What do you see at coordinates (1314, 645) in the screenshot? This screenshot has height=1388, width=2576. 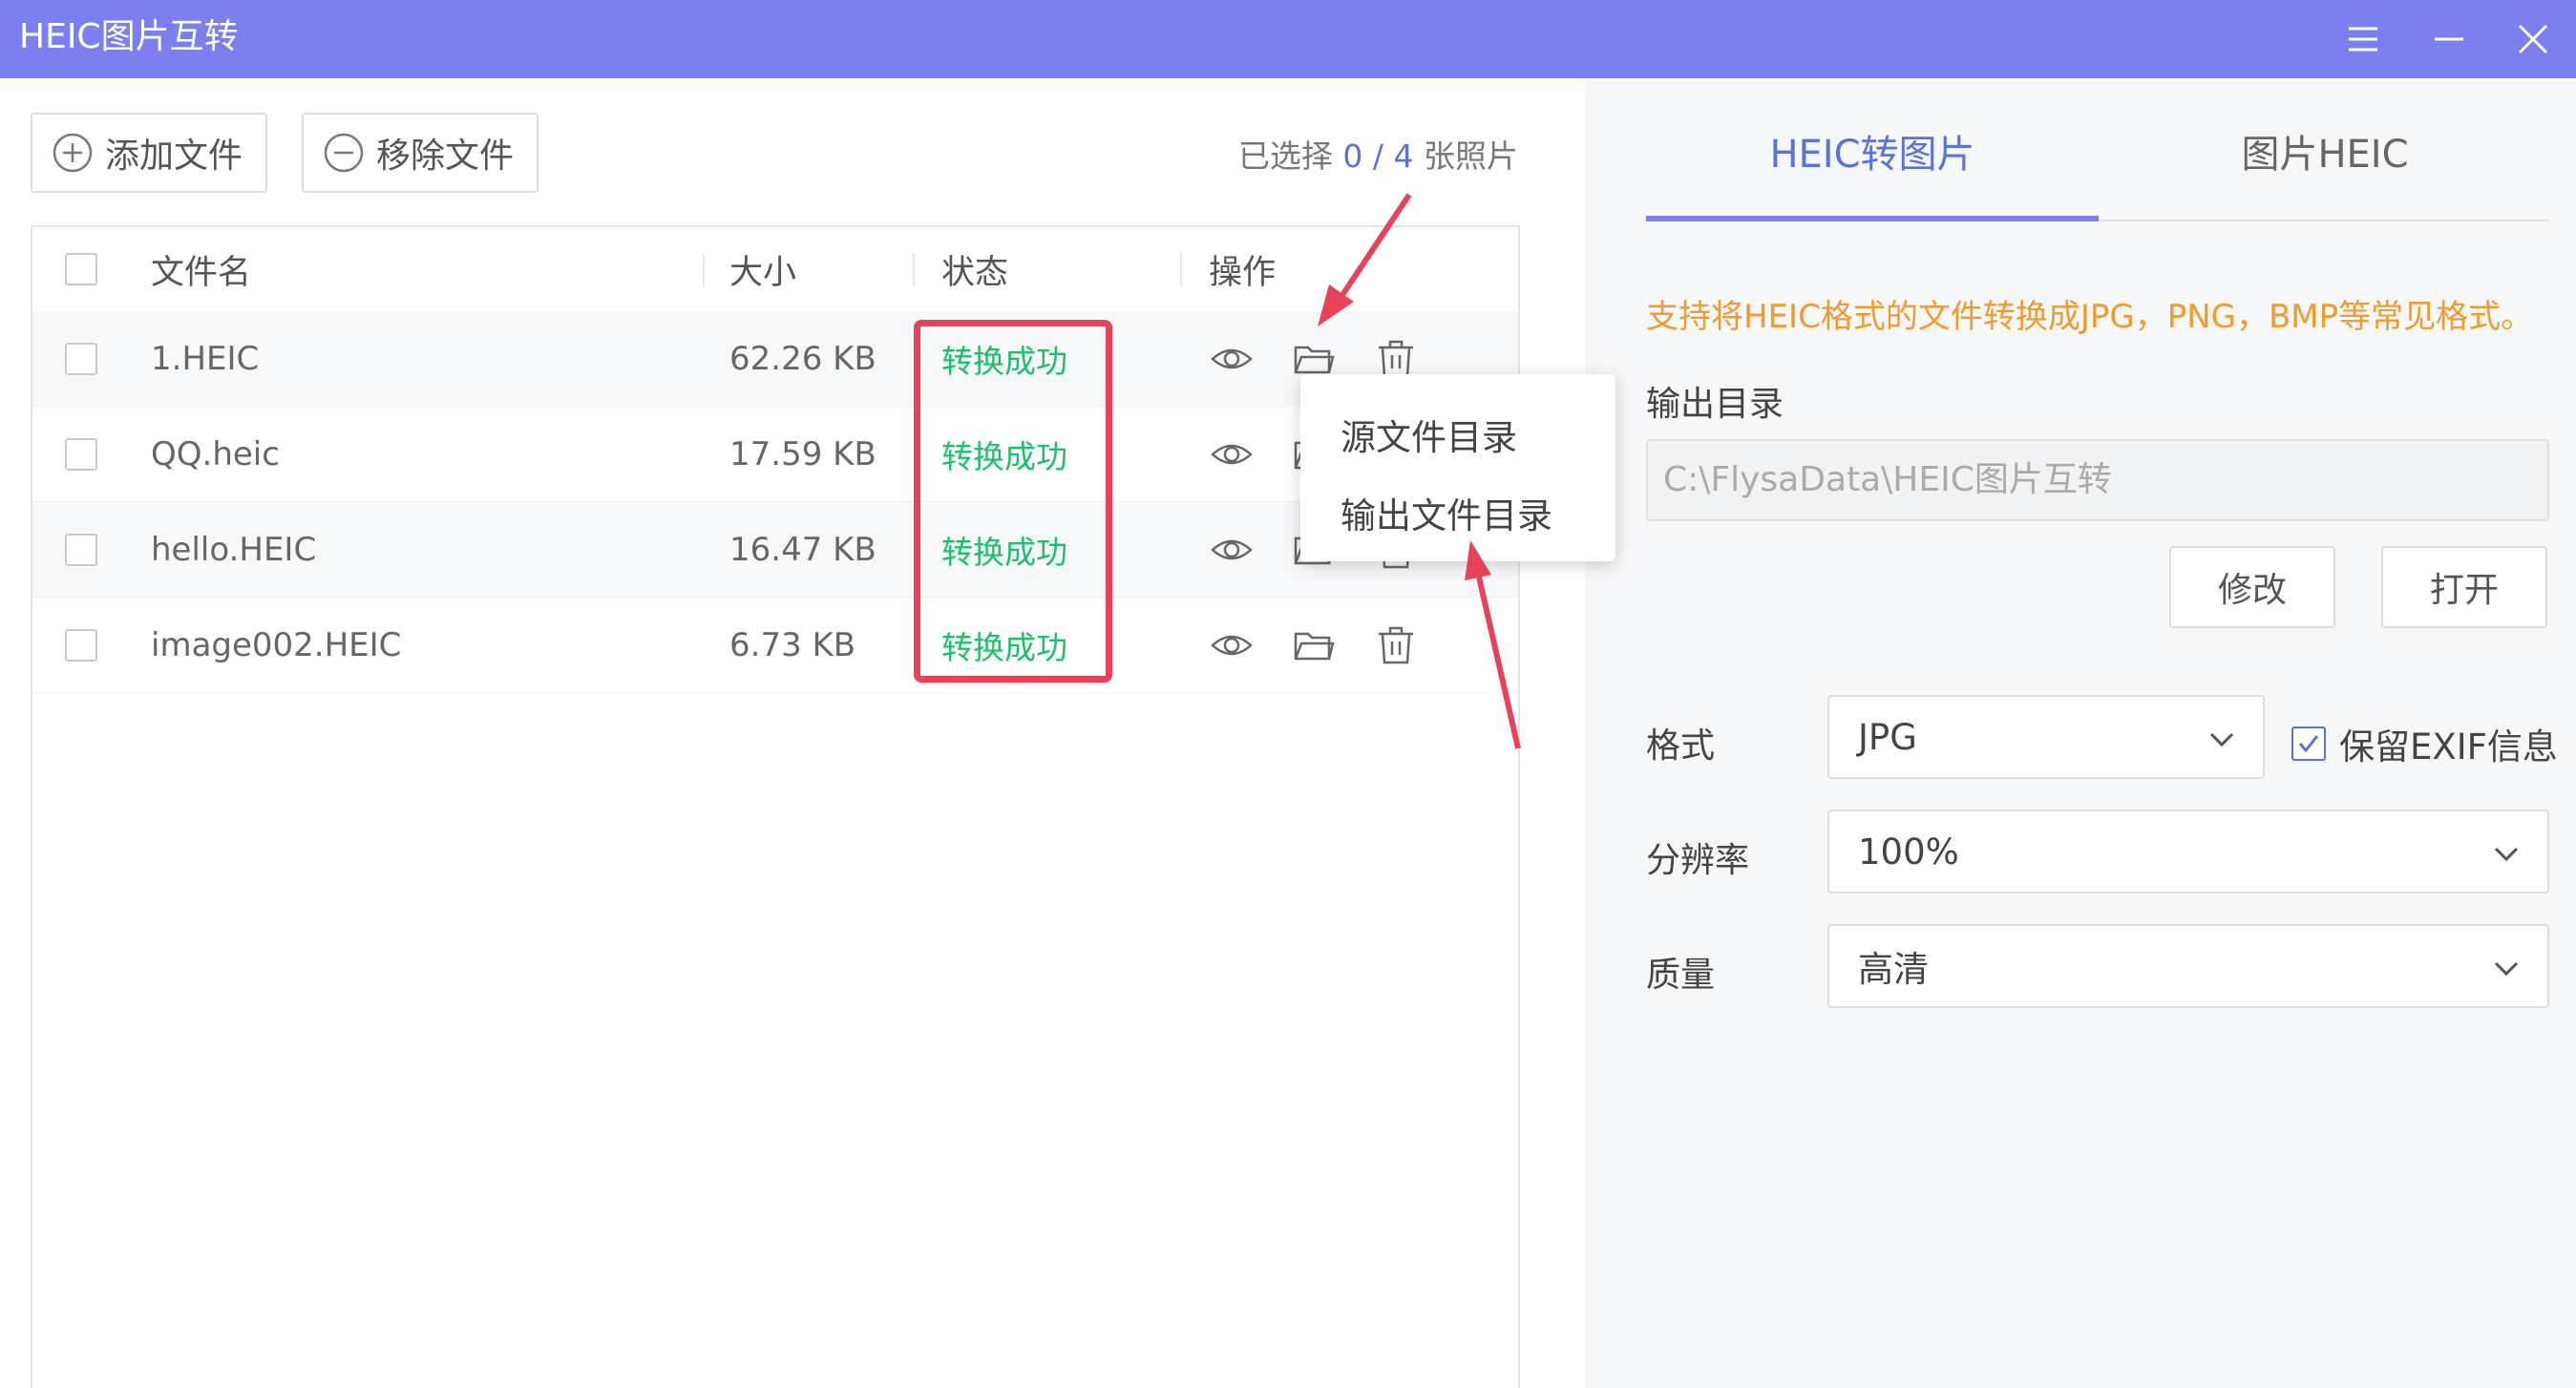 I see `folder-icon` at bounding box center [1314, 645].